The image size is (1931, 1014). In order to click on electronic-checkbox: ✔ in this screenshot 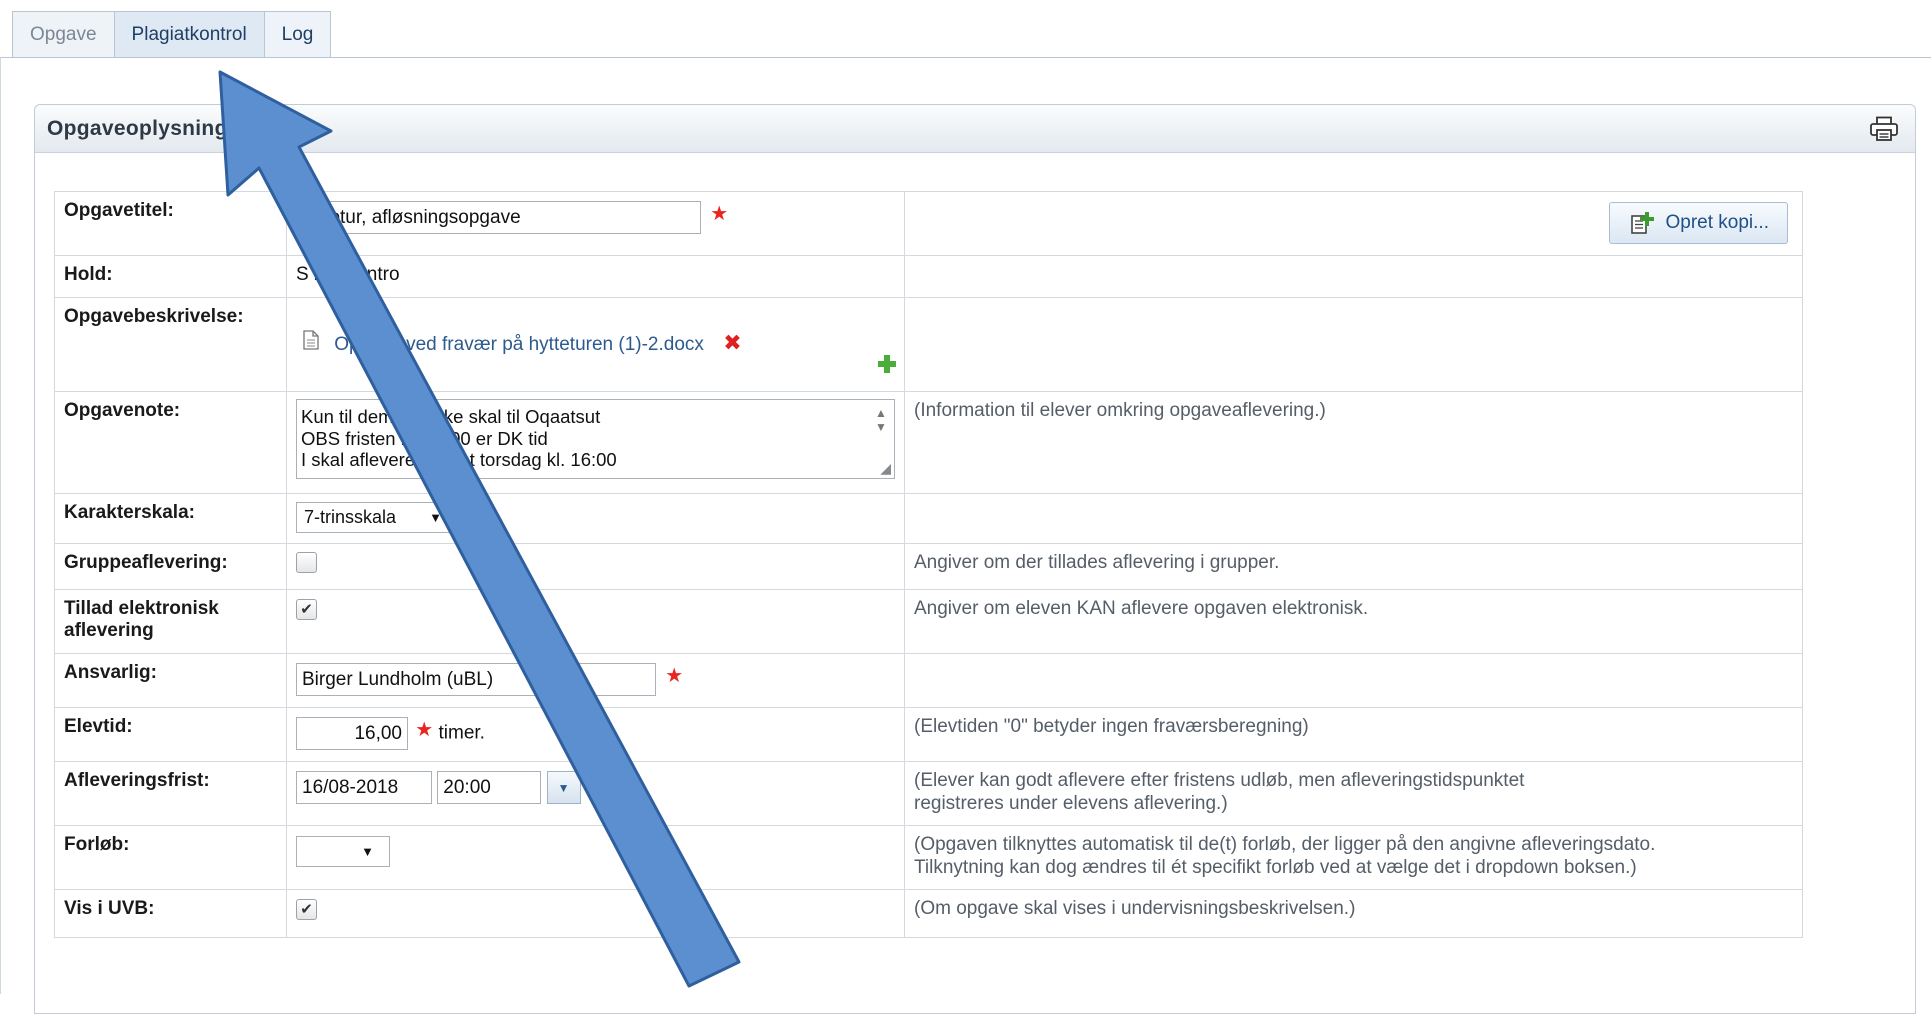, I will do `click(306, 609)`.